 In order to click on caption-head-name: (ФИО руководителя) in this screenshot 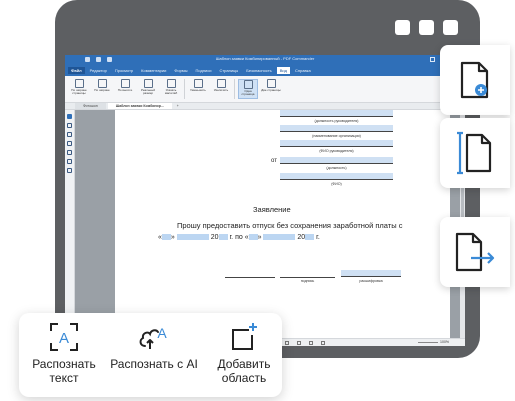, I will do `click(336, 151)`.